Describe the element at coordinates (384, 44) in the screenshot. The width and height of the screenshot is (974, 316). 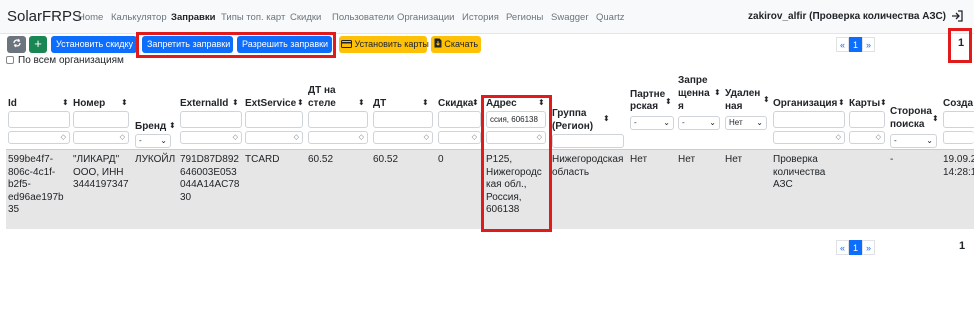
I see `set-cards-button: Установить карты` at that location.